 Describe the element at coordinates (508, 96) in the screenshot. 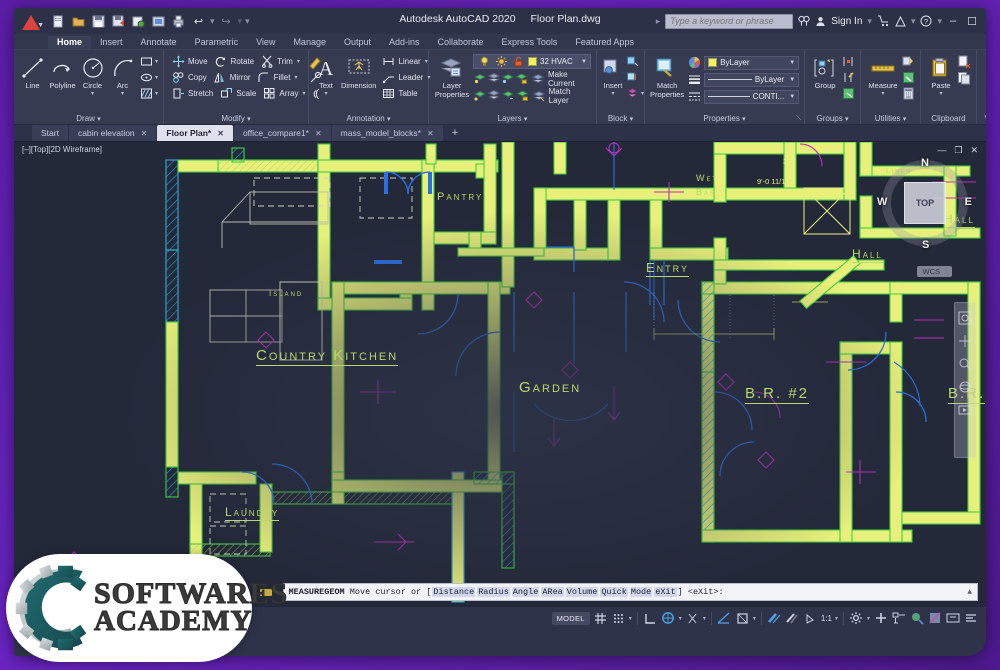

I see `layer-previous-icon` at that location.